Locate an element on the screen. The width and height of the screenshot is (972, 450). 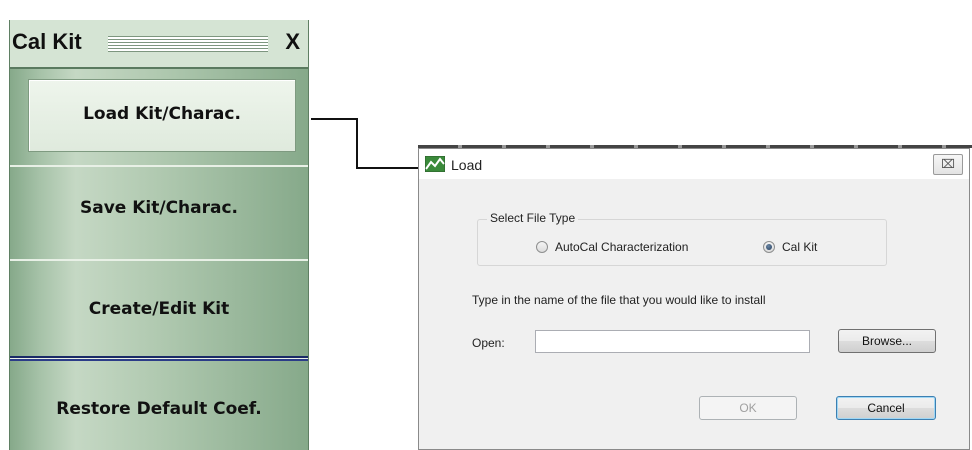
restore-default-coef-button: Restore Default Coef. is located at coordinates (159, 405).